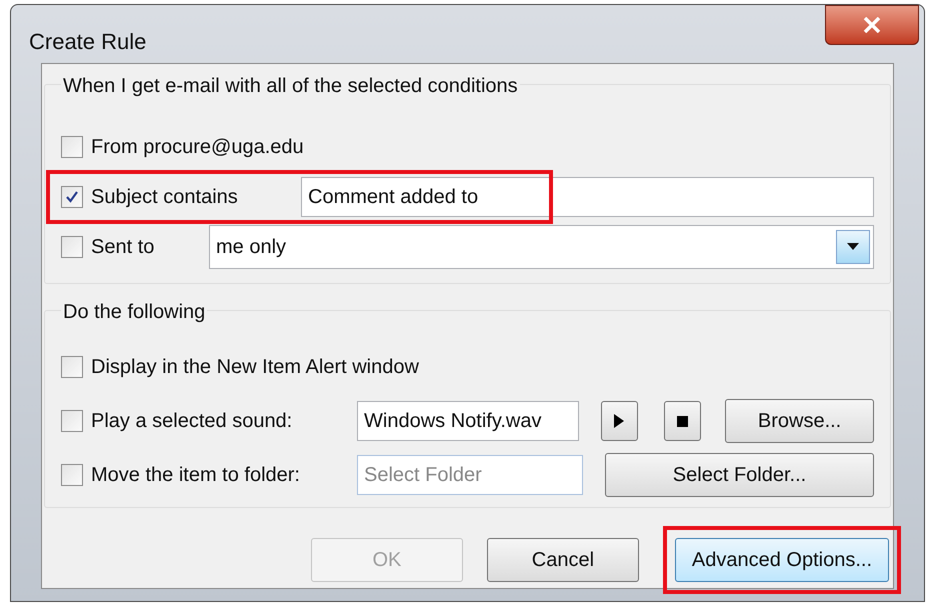 The height and width of the screenshot is (606, 930). Describe the element at coordinates (587, 197) in the screenshot. I see `subject-field: Comment added to` at that location.